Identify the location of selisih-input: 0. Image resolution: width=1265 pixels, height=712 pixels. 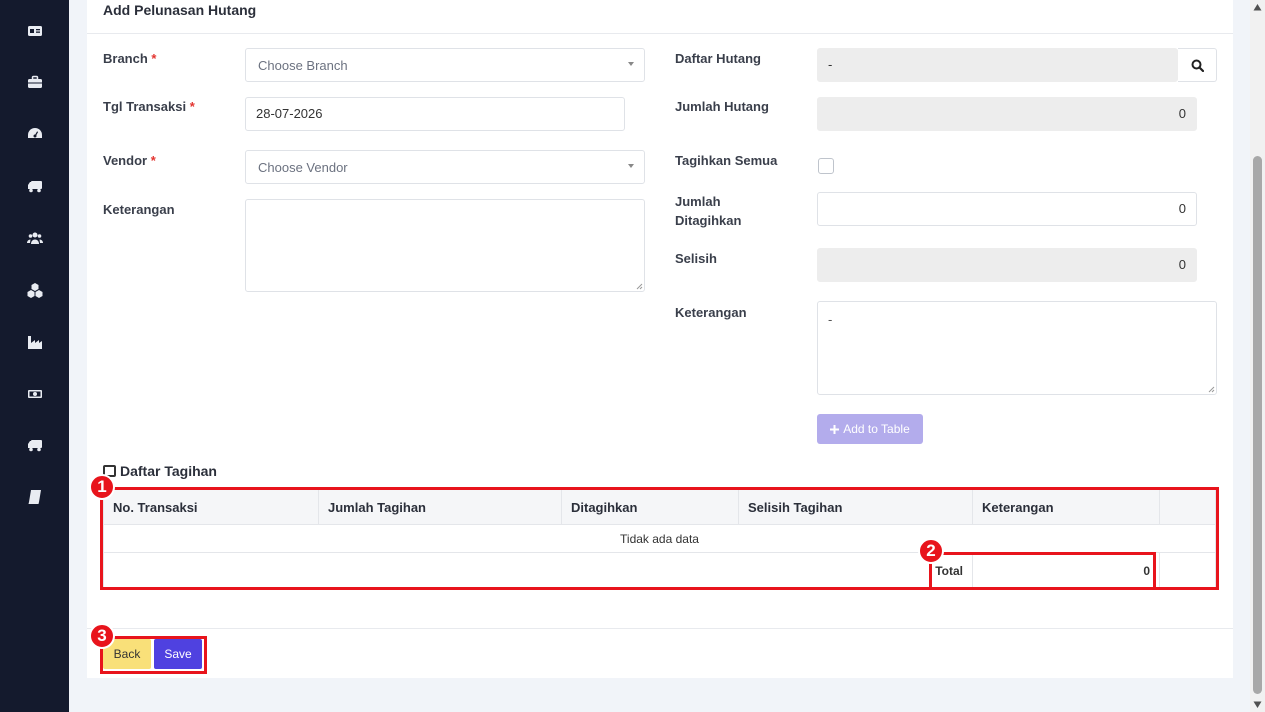
(1007, 265).